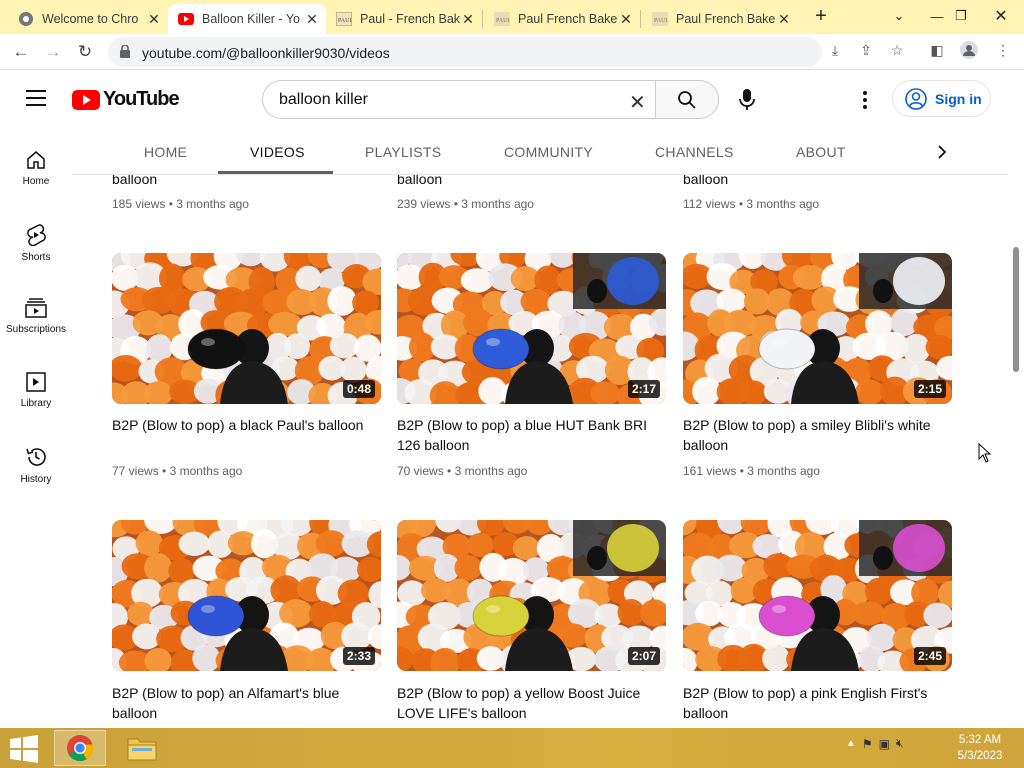 The image size is (1024, 768). What do you see at coordinates (88, 19) in the screenshot?
I see `browser-tab-welcome: Welcome to Chro ✕` at bounding box center [88, 19].